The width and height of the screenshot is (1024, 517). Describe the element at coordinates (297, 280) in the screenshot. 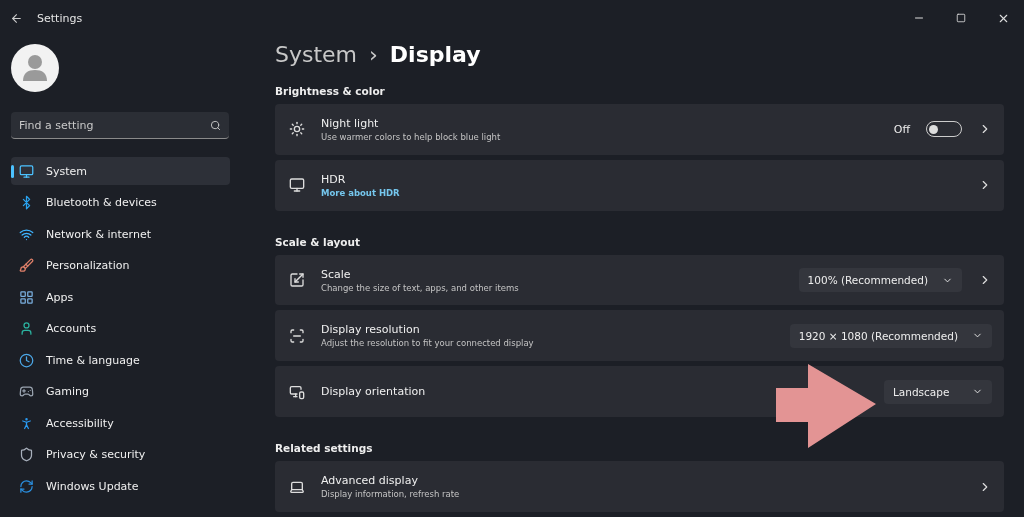

I see `scale-icon` at that location.